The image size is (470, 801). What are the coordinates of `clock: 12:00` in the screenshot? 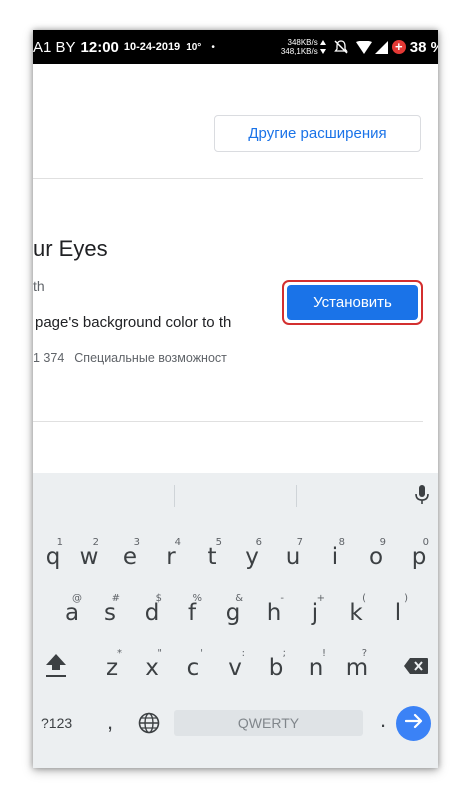 It's located at (99, 47).